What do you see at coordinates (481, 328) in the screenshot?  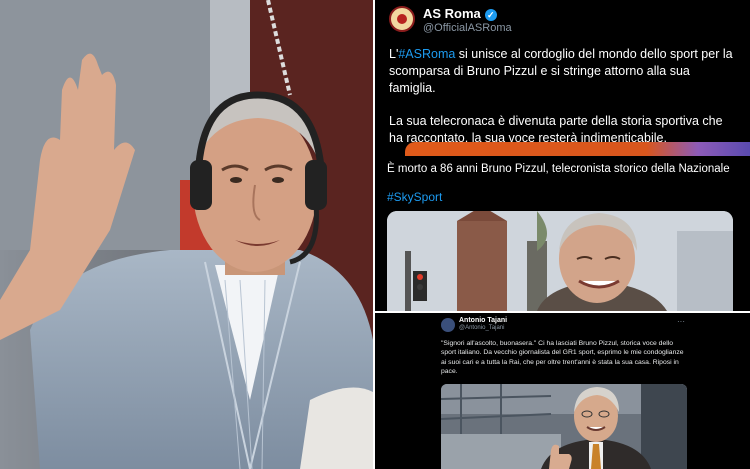 I see `tweet-author-handle: @Antonio_Tajani` at bounding box center [481, 328].